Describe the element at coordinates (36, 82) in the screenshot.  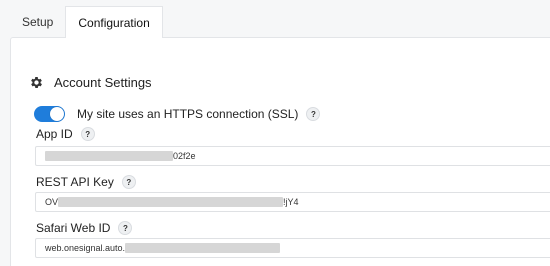
I see `gear-icon` at that location.